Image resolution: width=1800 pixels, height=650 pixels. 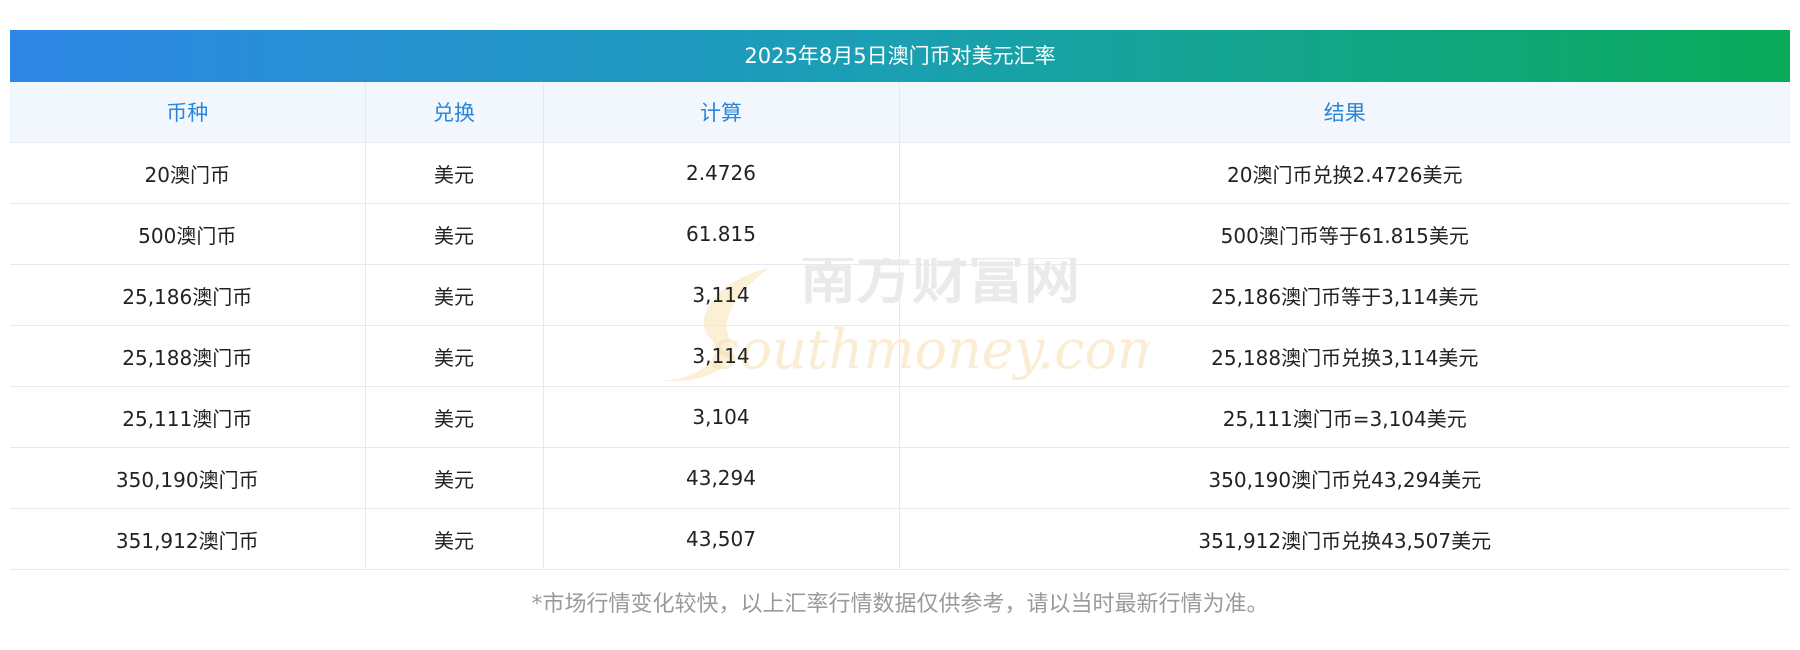 I want to click on header-calculation: 计算, so click(x=720, y=112).